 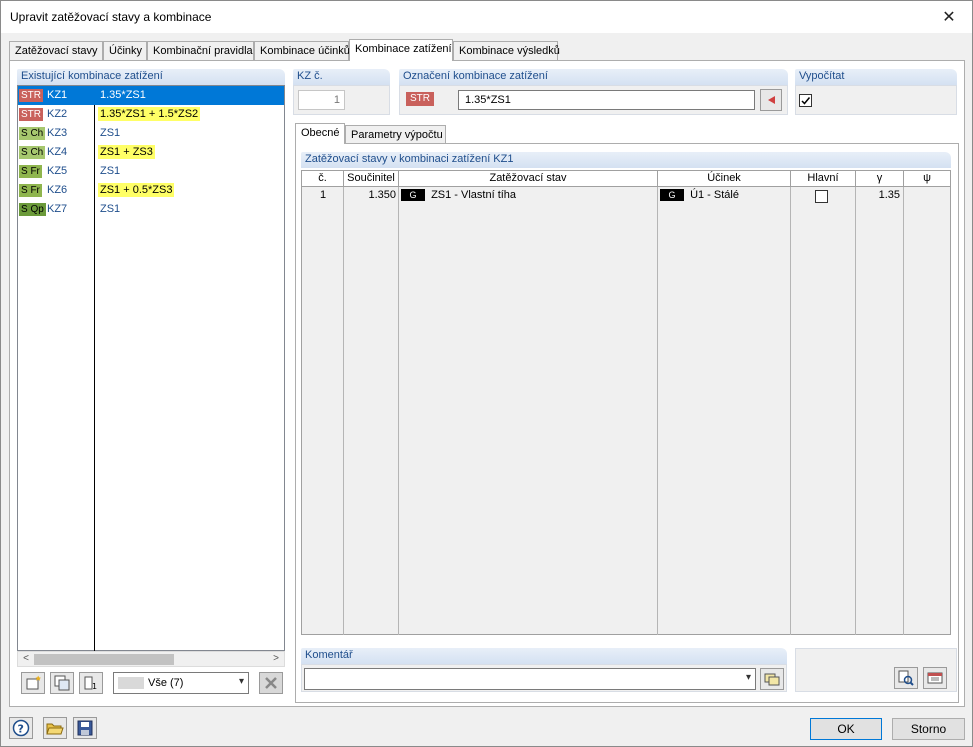 I want to click on folder-open-icon, so click(x=55, y=729).